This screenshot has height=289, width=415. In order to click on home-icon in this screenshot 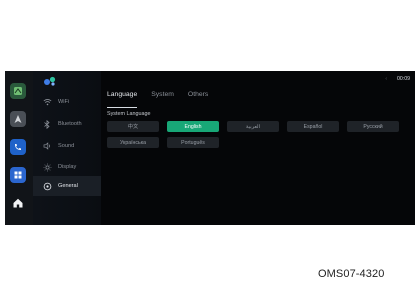, I will do `click(18, 203)`.